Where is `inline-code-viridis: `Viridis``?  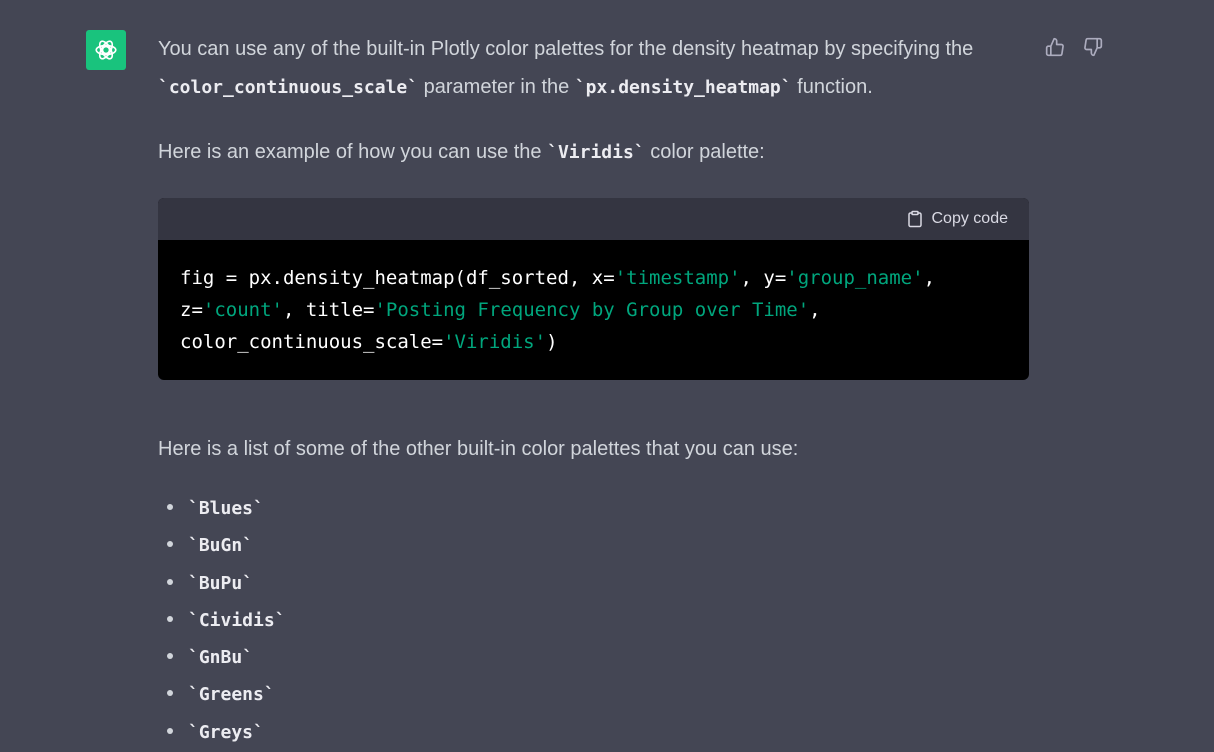
inline-code-viridis: `Viridis` is located at coordinates (596, 152).